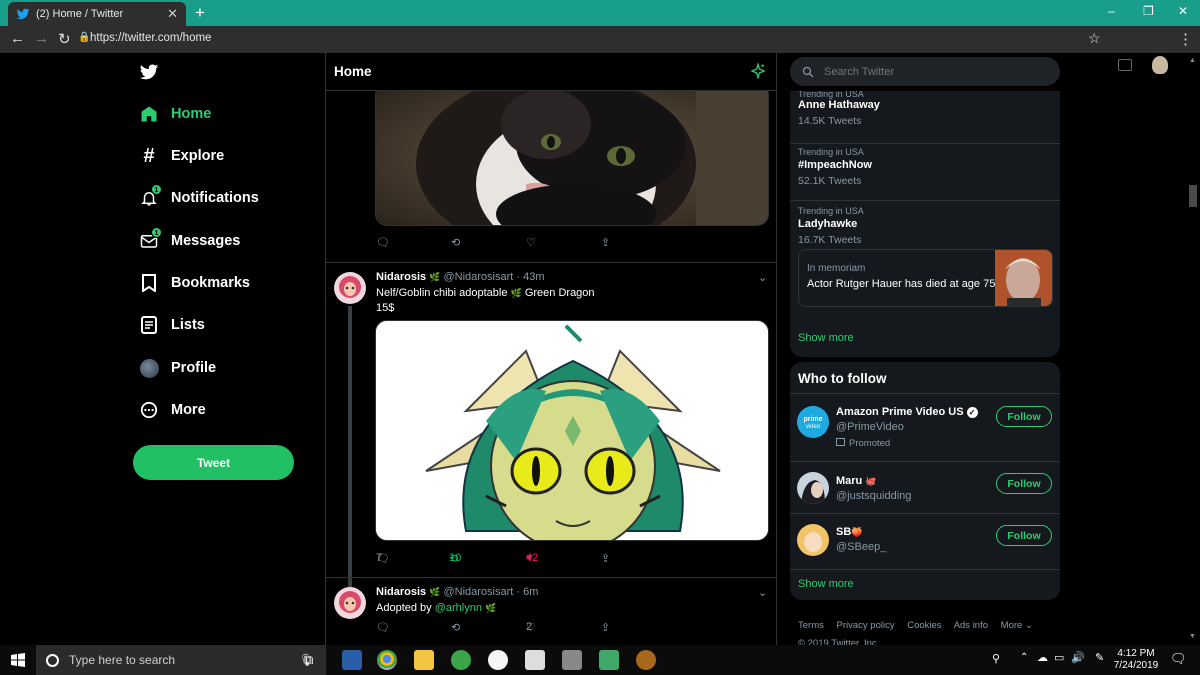  I want to click on close-window-button: ✕, so click(1183, 11).